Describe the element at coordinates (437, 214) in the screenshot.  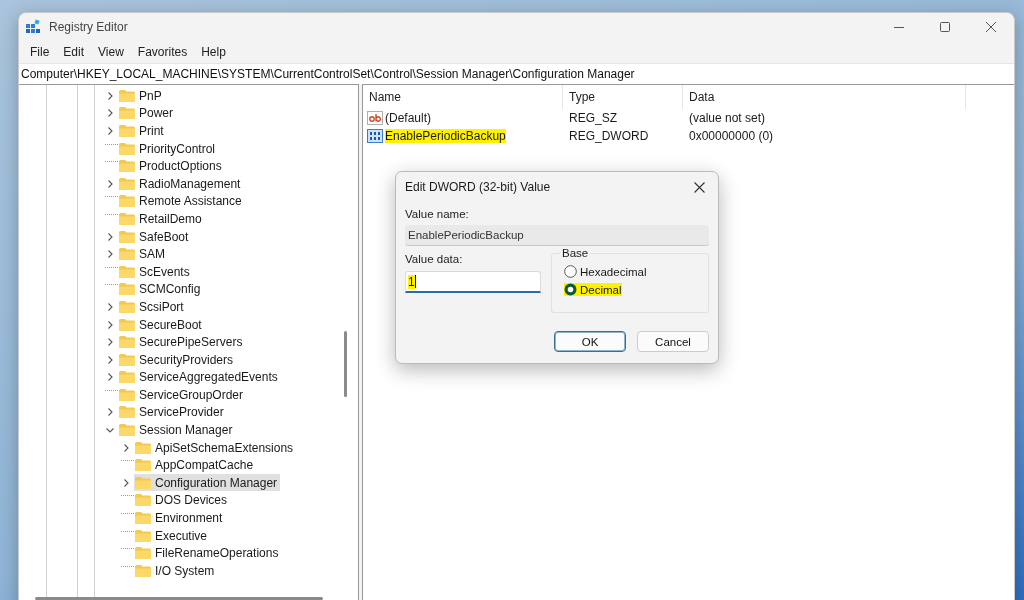
I see `field-label: Value name:` at that location.